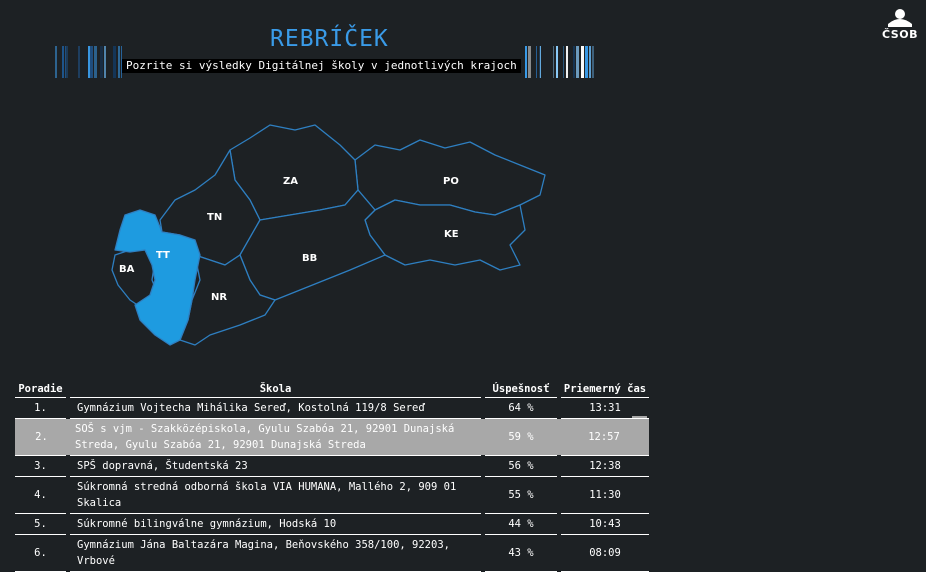  Describe the element at coordinates (900, 34) in the screenshot. I see `brand-name: ČSOB` at that location.